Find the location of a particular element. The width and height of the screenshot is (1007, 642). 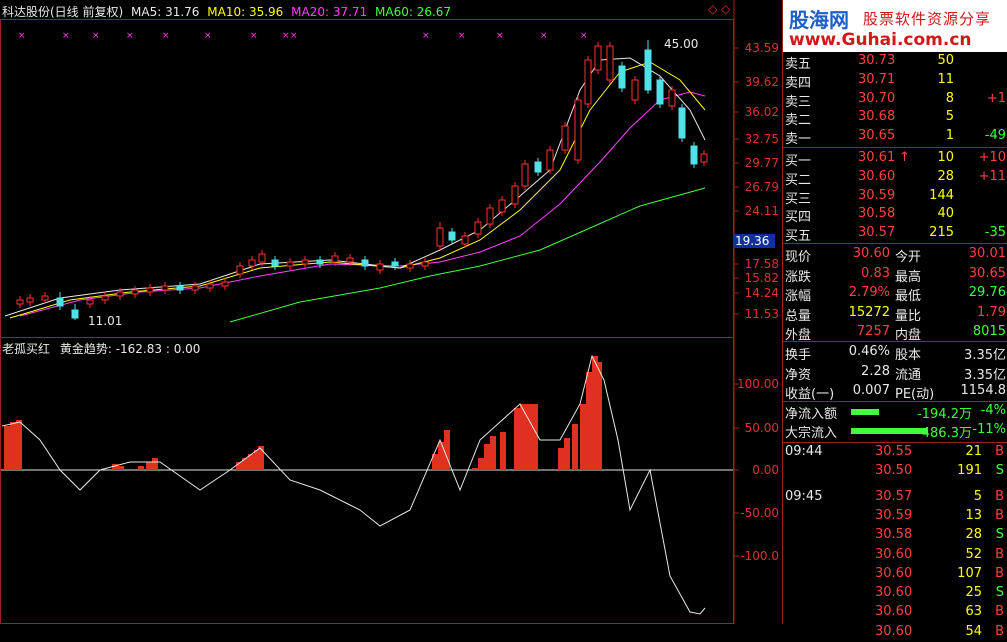

price-tick-label: 29.77 is located at coordinates (761, 163).